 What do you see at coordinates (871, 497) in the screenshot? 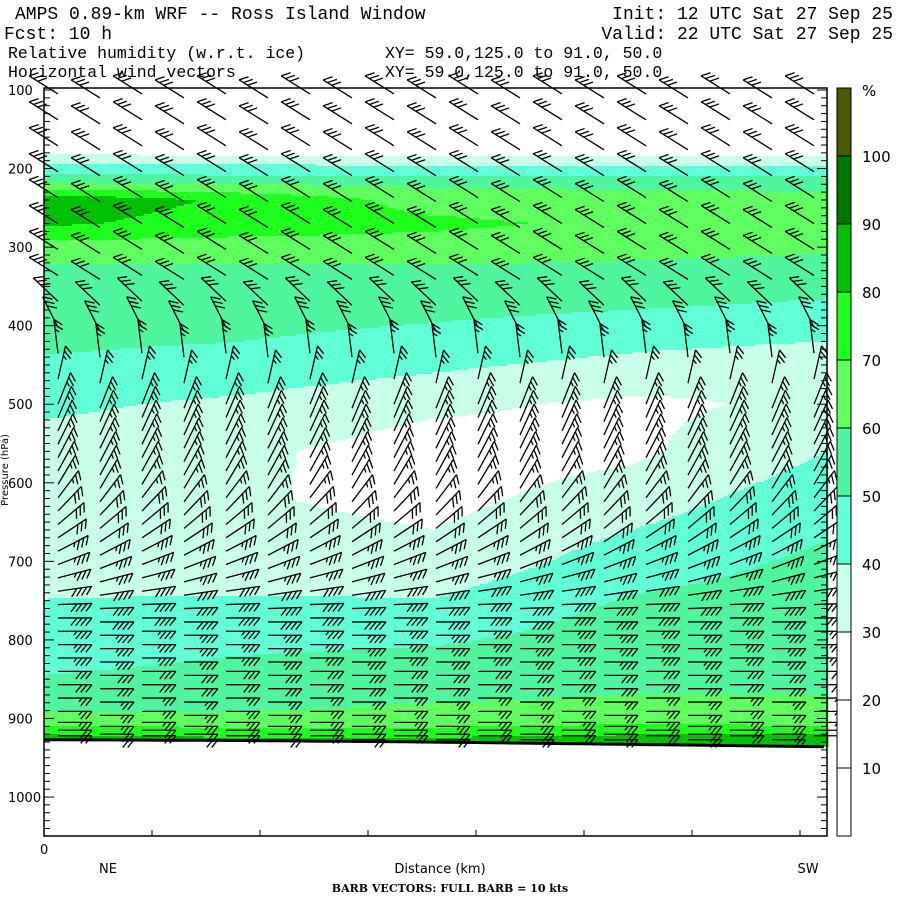
I see `colorbar-tick-label: 50` at bounding box center [871, 497].